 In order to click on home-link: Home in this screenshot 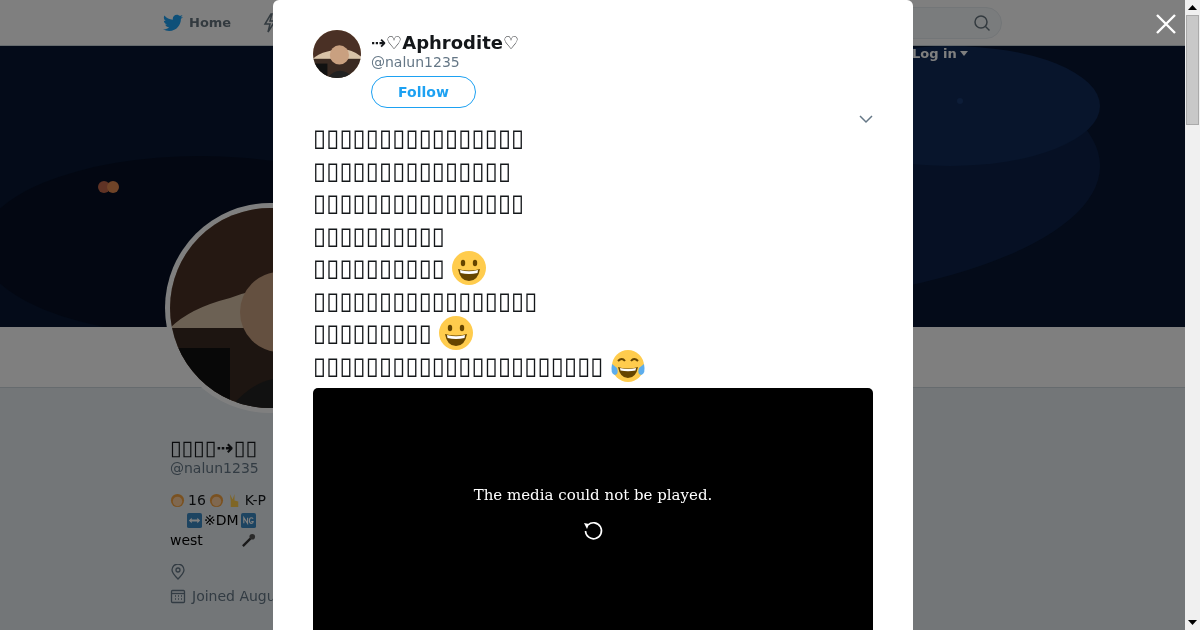, I will do `click(197, 22)`.